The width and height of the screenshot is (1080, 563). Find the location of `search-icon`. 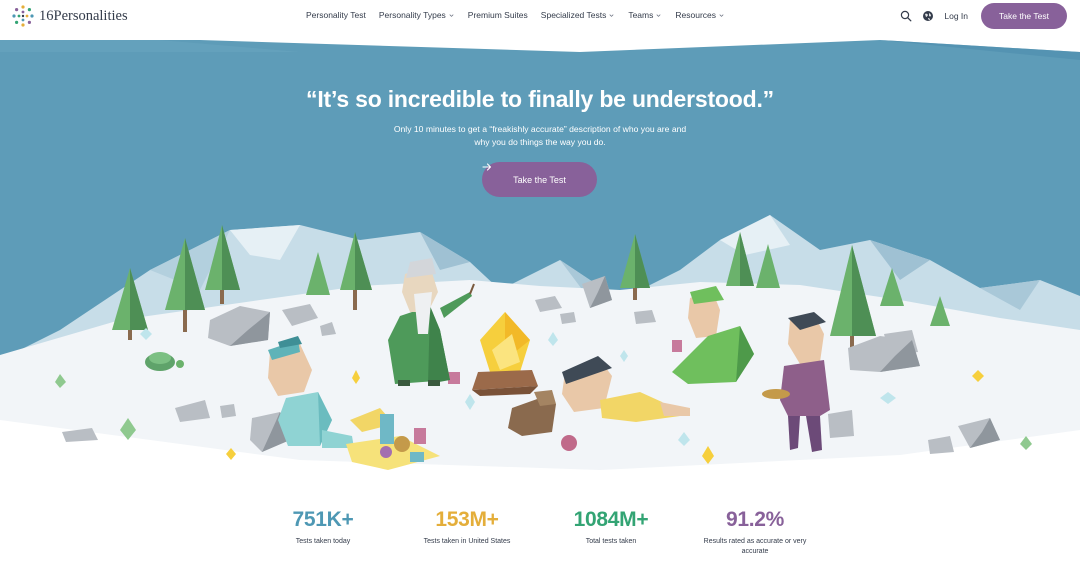

search-icon is located at coordinates (906, 16).